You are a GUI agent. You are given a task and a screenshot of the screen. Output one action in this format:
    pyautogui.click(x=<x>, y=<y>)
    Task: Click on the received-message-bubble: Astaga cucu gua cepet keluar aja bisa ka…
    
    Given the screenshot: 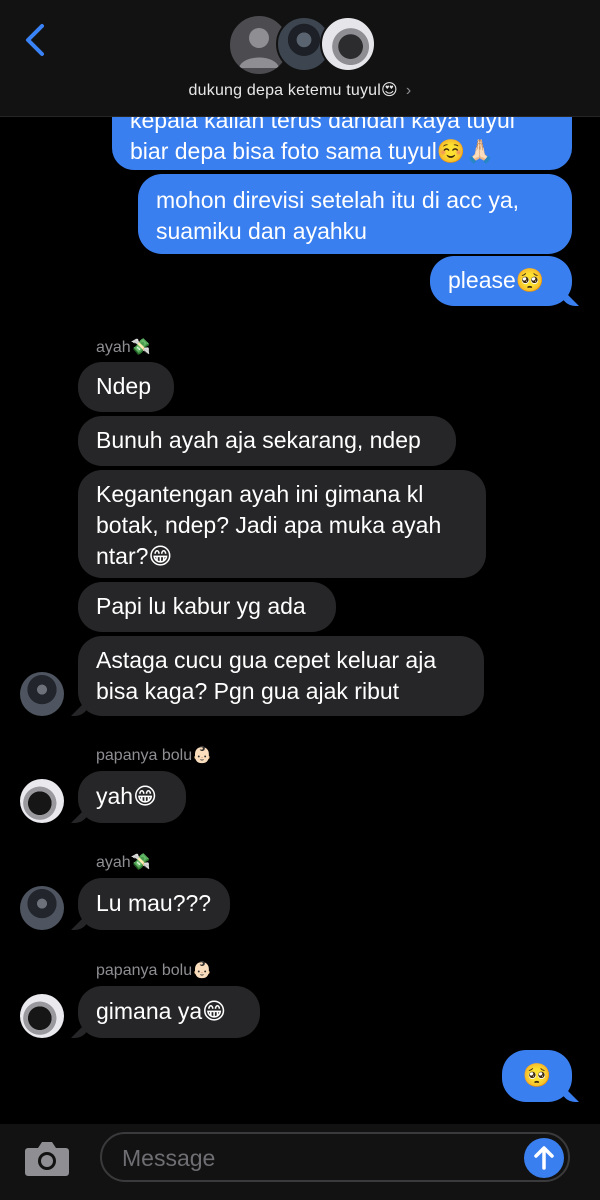 What is the action you would take?
    pyautogui.click(x=281, y=676)
    